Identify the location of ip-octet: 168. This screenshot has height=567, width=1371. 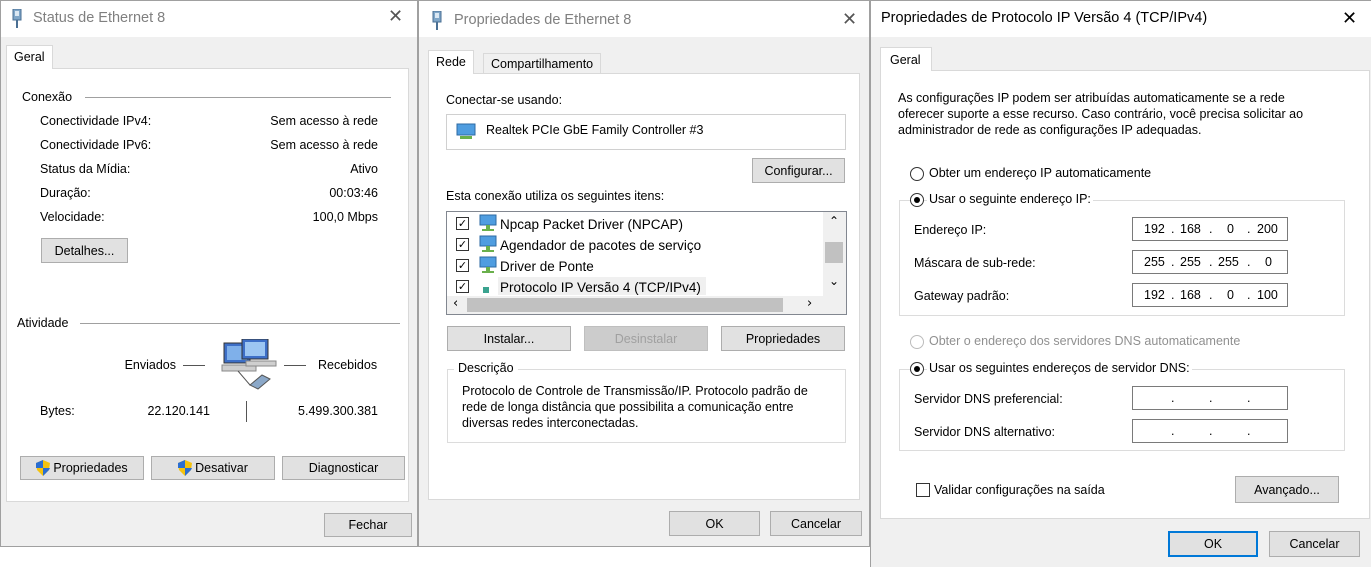
(1190, 229).